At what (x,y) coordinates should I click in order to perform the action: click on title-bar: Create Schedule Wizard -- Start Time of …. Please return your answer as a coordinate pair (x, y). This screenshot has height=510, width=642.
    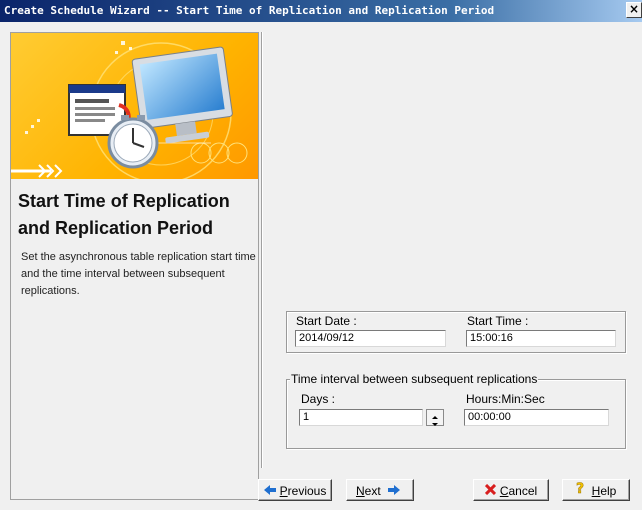
    Looking at the image, I should click on (321, 11).